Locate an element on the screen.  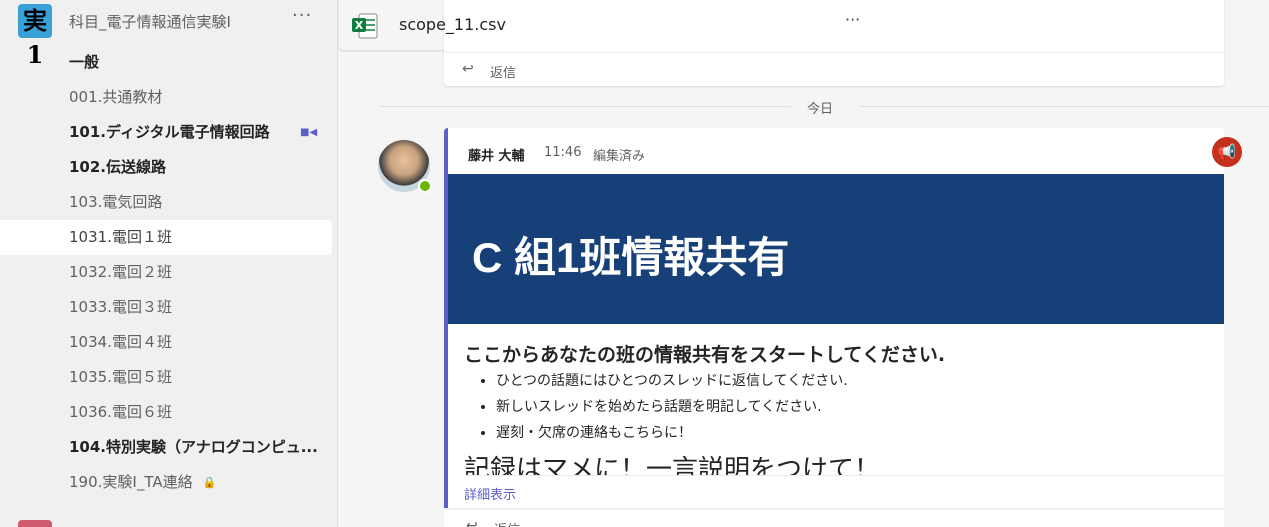
sidebar-channel-item: 1031.電回１班 is located at coordinates (166, 237).